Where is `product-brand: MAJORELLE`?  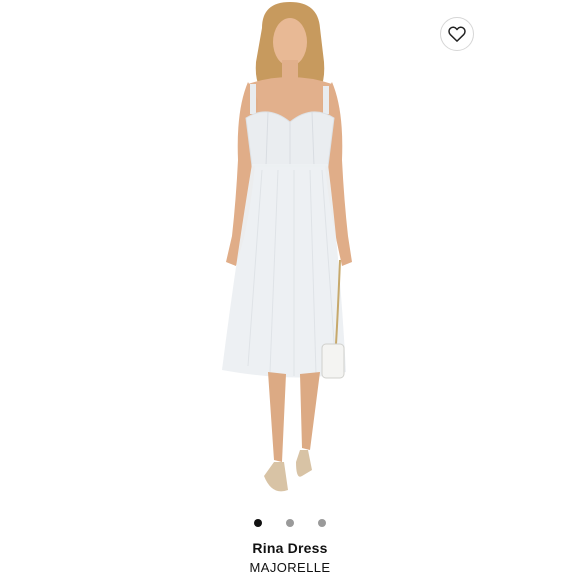 product-brand: MAJORELLE is located at coordinates (290, 567).